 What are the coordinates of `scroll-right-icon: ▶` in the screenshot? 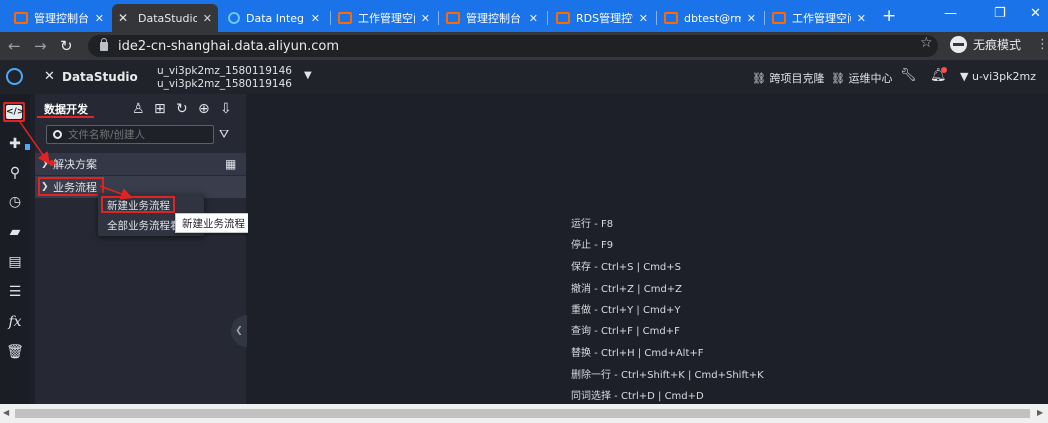 It's located at (1040, 412).